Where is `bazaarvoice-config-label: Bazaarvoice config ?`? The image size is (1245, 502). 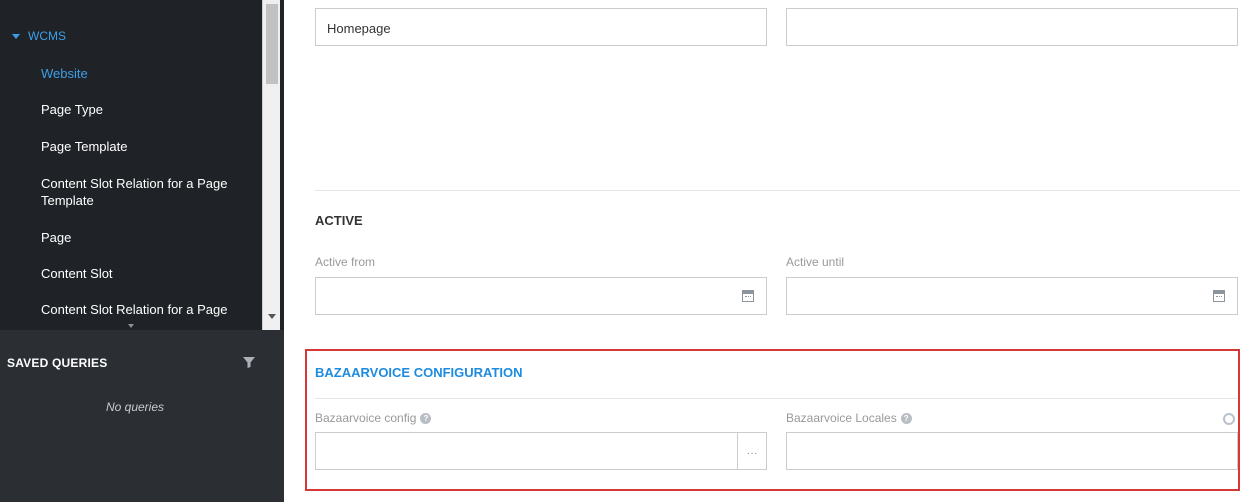
bazaarvoice-config-label: Bazaarvoice config ? is located at coordinates (373, 418).